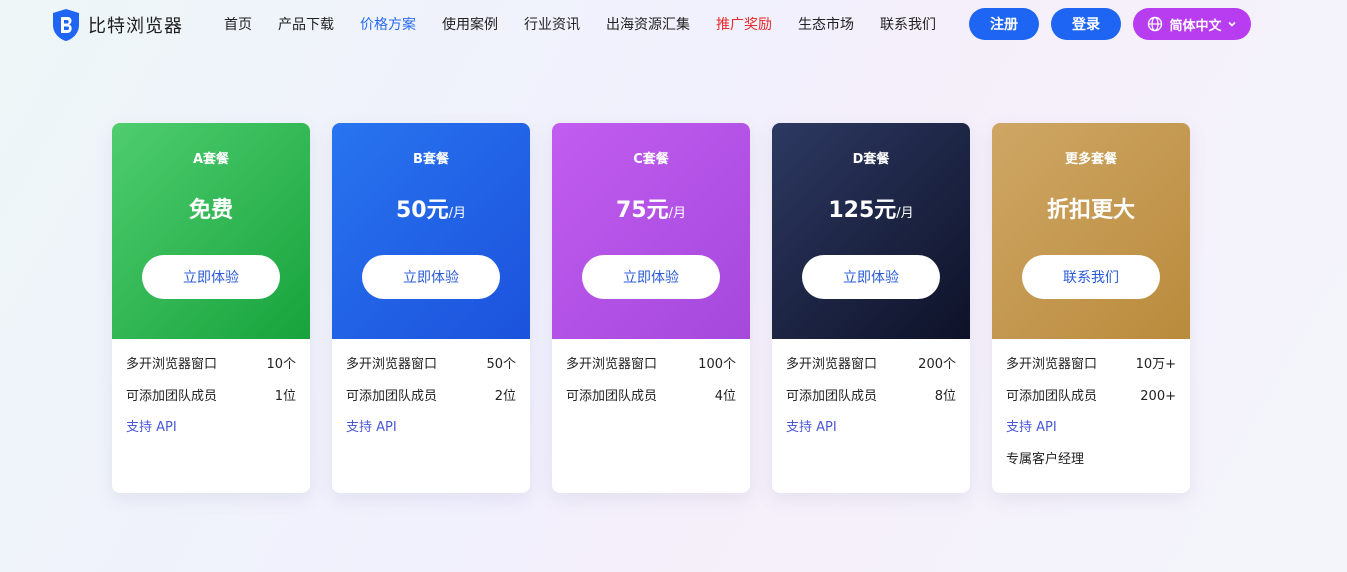 This screenshot has width=1347, height=572. I want to click on plan-header: B套餐 50元/月 立即体验, so click(431, 231).